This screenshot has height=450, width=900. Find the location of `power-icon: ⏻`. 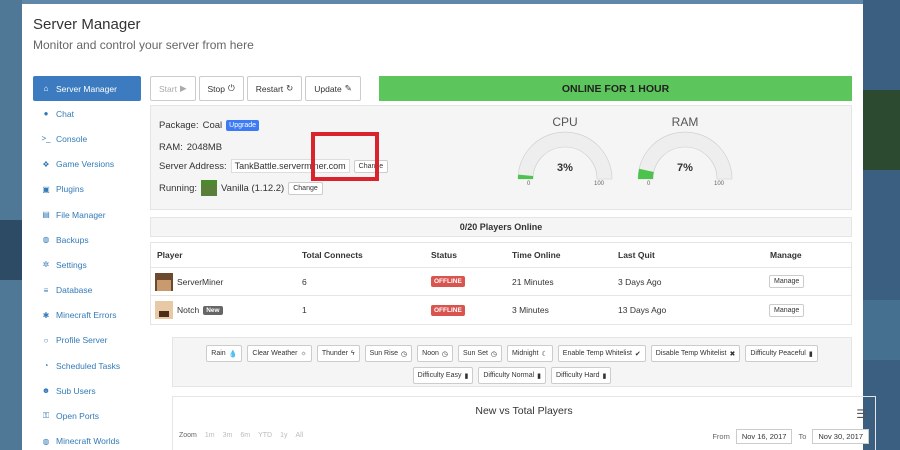

power-icon: ⏻ is located at coordinates (231, 88).